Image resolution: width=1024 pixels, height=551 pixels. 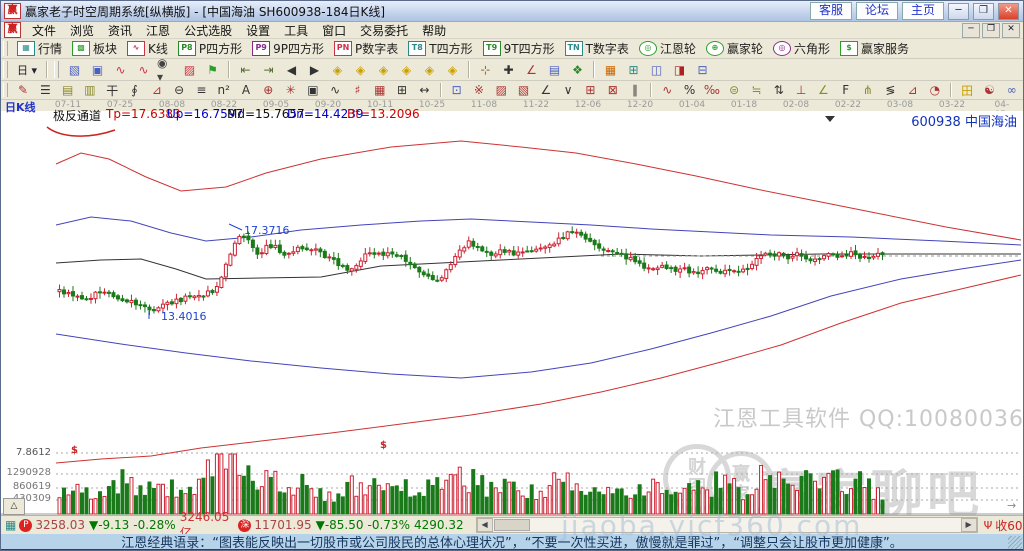 I want to click on menu-item-7: 窗口, so click(x=334, y=30).